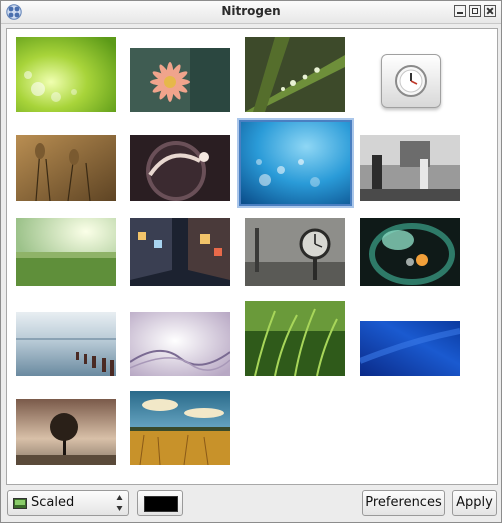 The image size is (502, 523). Describe the element at coordinates (410, 348) in the screenshot. I see `blue-gradient-wallpaper` at that location.